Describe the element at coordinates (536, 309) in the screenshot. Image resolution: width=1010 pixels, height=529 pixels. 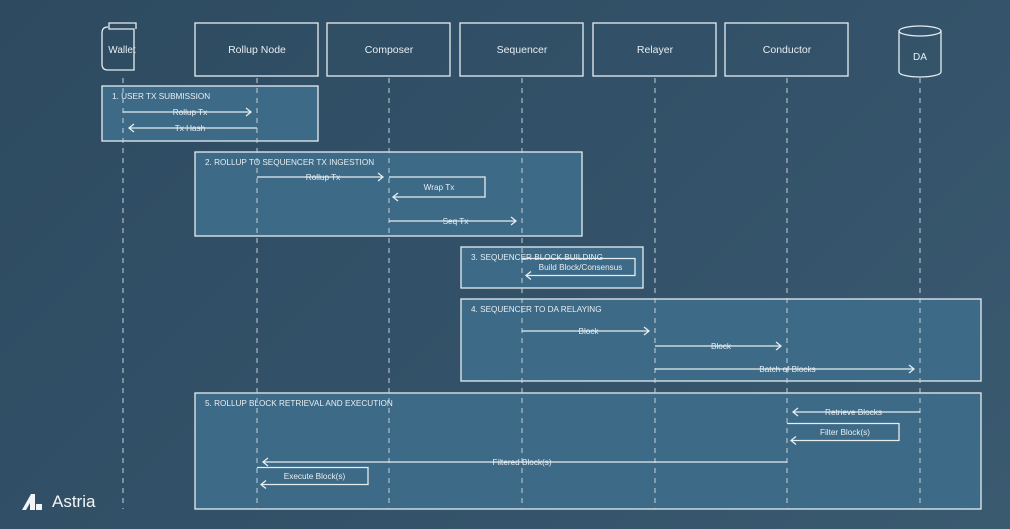
I see `section-title: 4. SEQUENCER TO DA RELAYING` at that location.